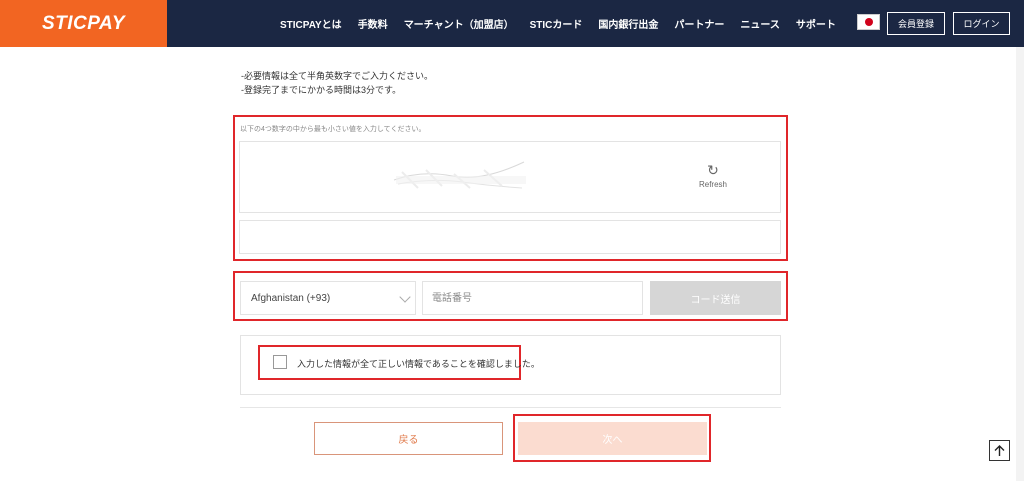  I want to click on nav-item-domestic-withdrawal: 国内銀行出金, so click(628, 23).